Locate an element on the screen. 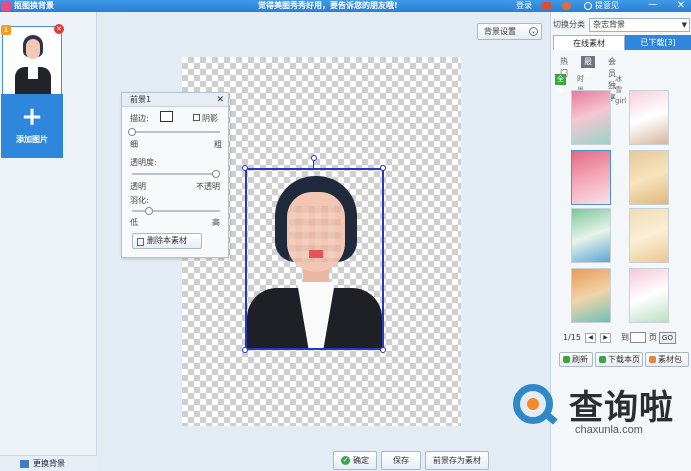 The width and height of the screenshot is (691, 471). page-word-label: 页 is located at coordinates (653, 337).